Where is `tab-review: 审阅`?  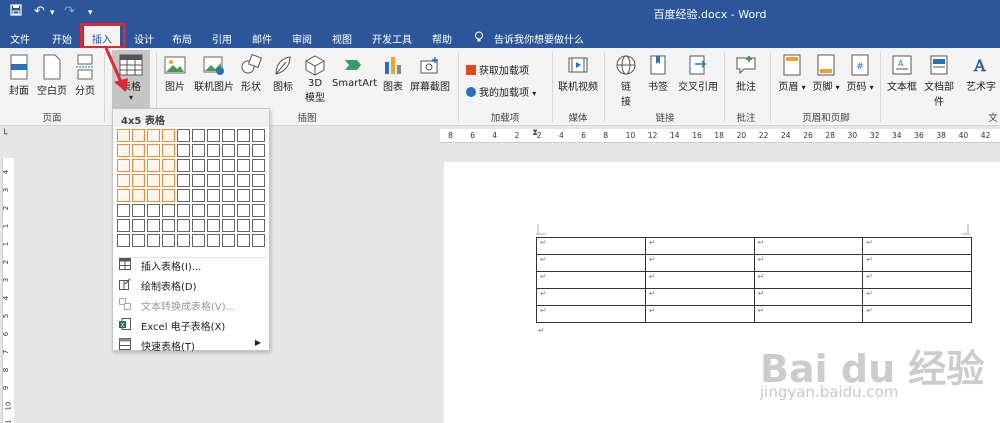 tab-review: 审阅 is located at coordinates (302, 38).